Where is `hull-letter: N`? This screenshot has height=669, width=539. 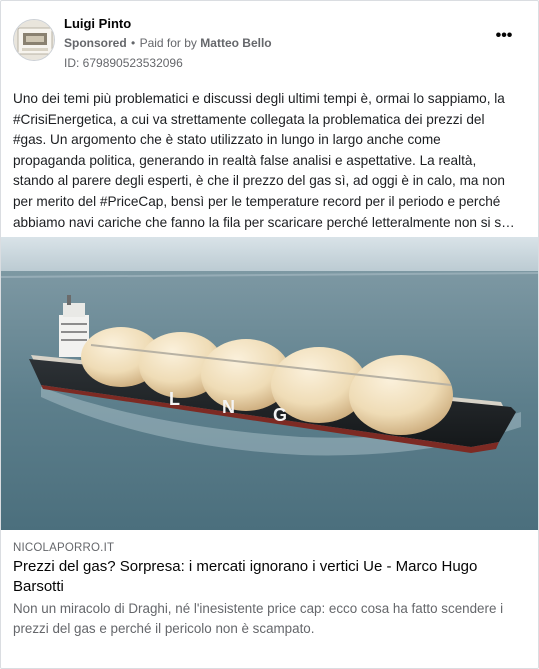
hull-letter: N is located at coordinates (228, 407).